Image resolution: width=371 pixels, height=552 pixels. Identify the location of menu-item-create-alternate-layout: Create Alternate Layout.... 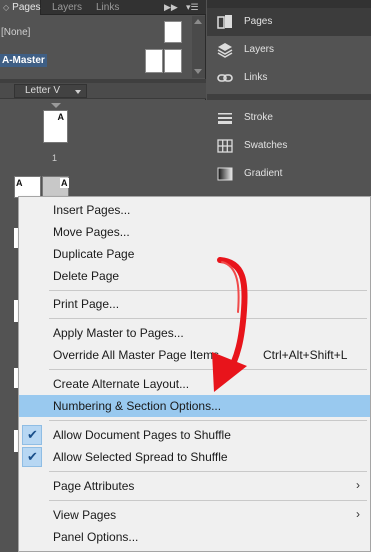
(194, 384).